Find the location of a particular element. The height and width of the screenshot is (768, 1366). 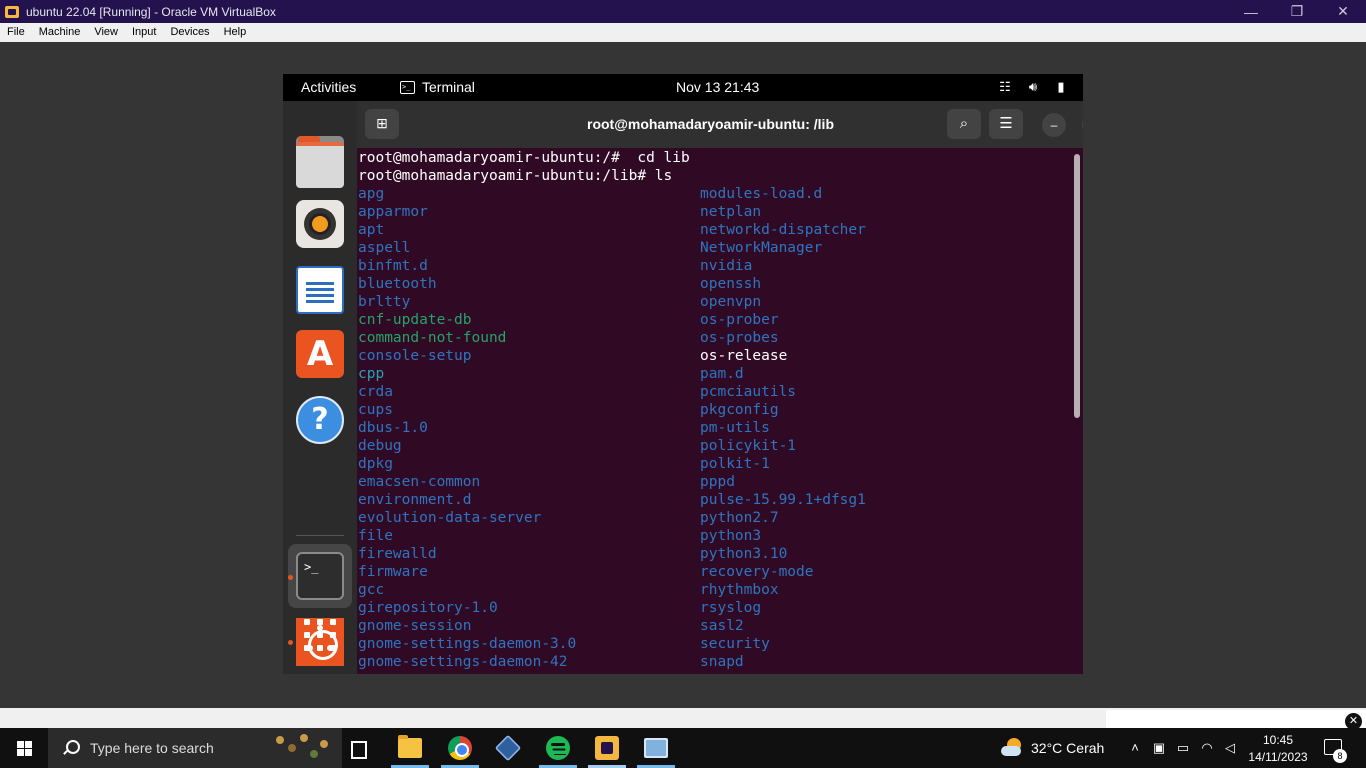

files-icon is located at coordinates (320, 162).